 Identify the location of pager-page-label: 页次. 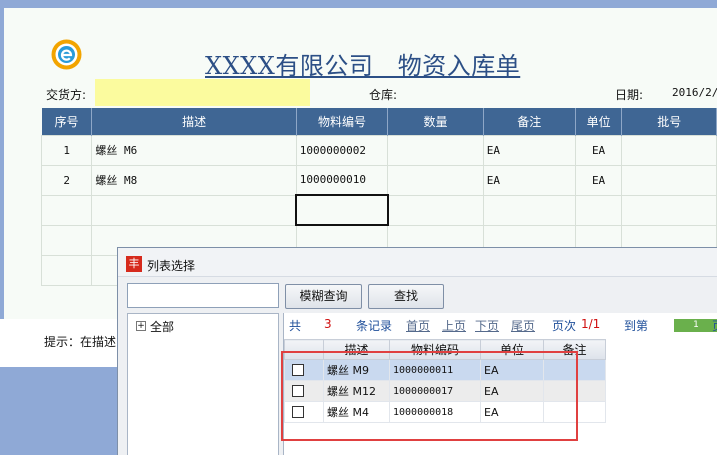
(564, 326).